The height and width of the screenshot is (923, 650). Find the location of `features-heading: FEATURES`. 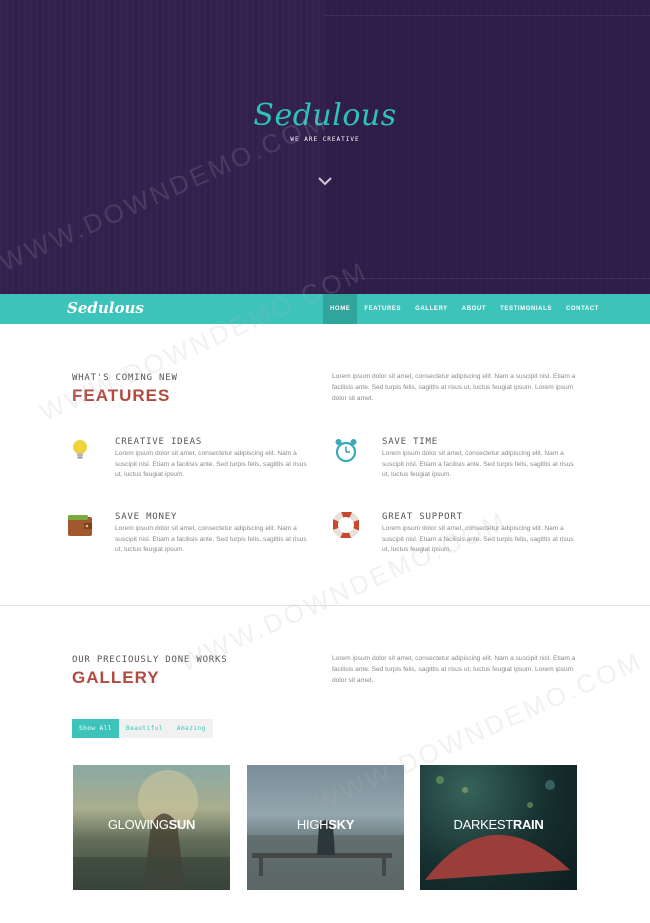

features-heading: FEATURES is located at coordinates (121, 395).